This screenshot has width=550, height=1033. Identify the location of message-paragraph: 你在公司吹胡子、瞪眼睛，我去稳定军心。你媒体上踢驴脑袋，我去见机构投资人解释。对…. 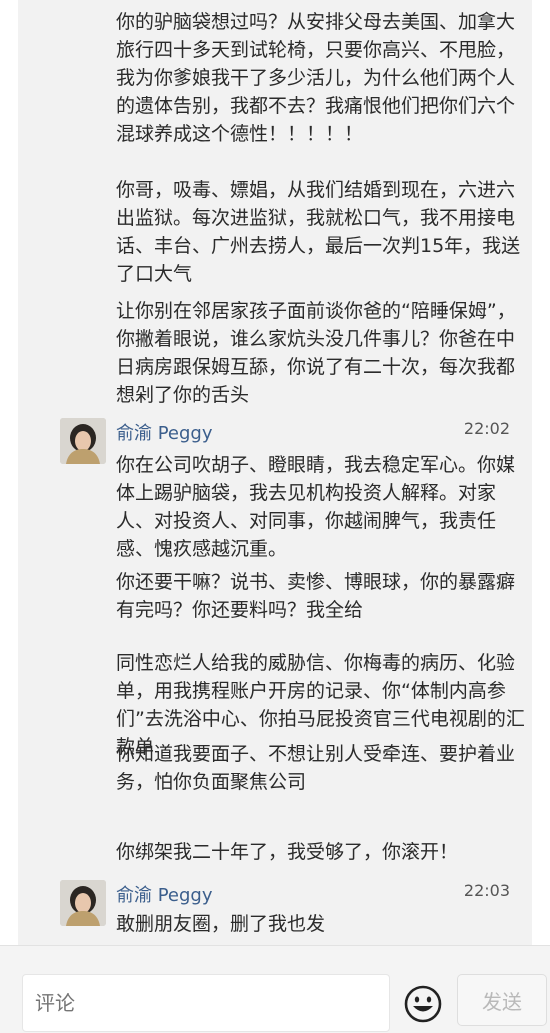
(316, 507).